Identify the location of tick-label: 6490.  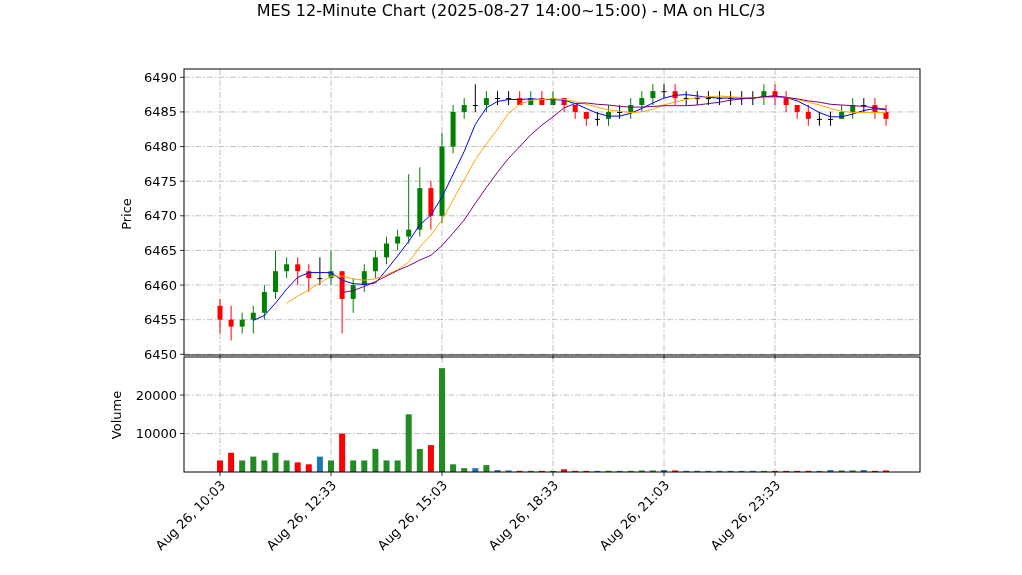
(160, 77).